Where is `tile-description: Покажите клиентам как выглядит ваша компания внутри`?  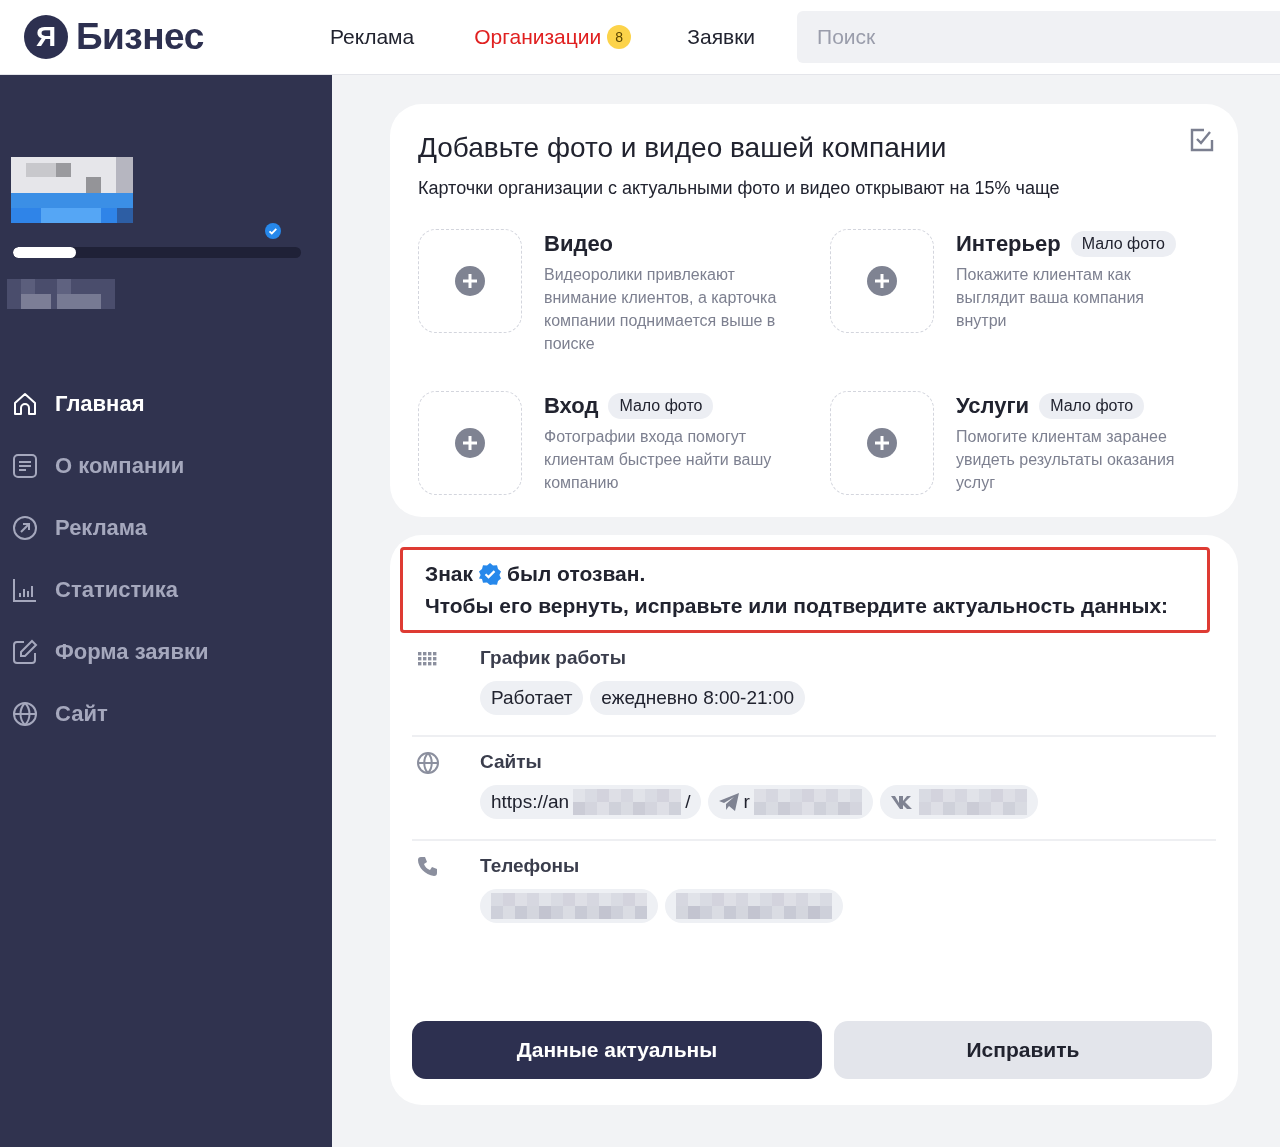 tile-description: Покажите клиентам как выглядит ваша компания внутри is located at coordinates (1050, 298).